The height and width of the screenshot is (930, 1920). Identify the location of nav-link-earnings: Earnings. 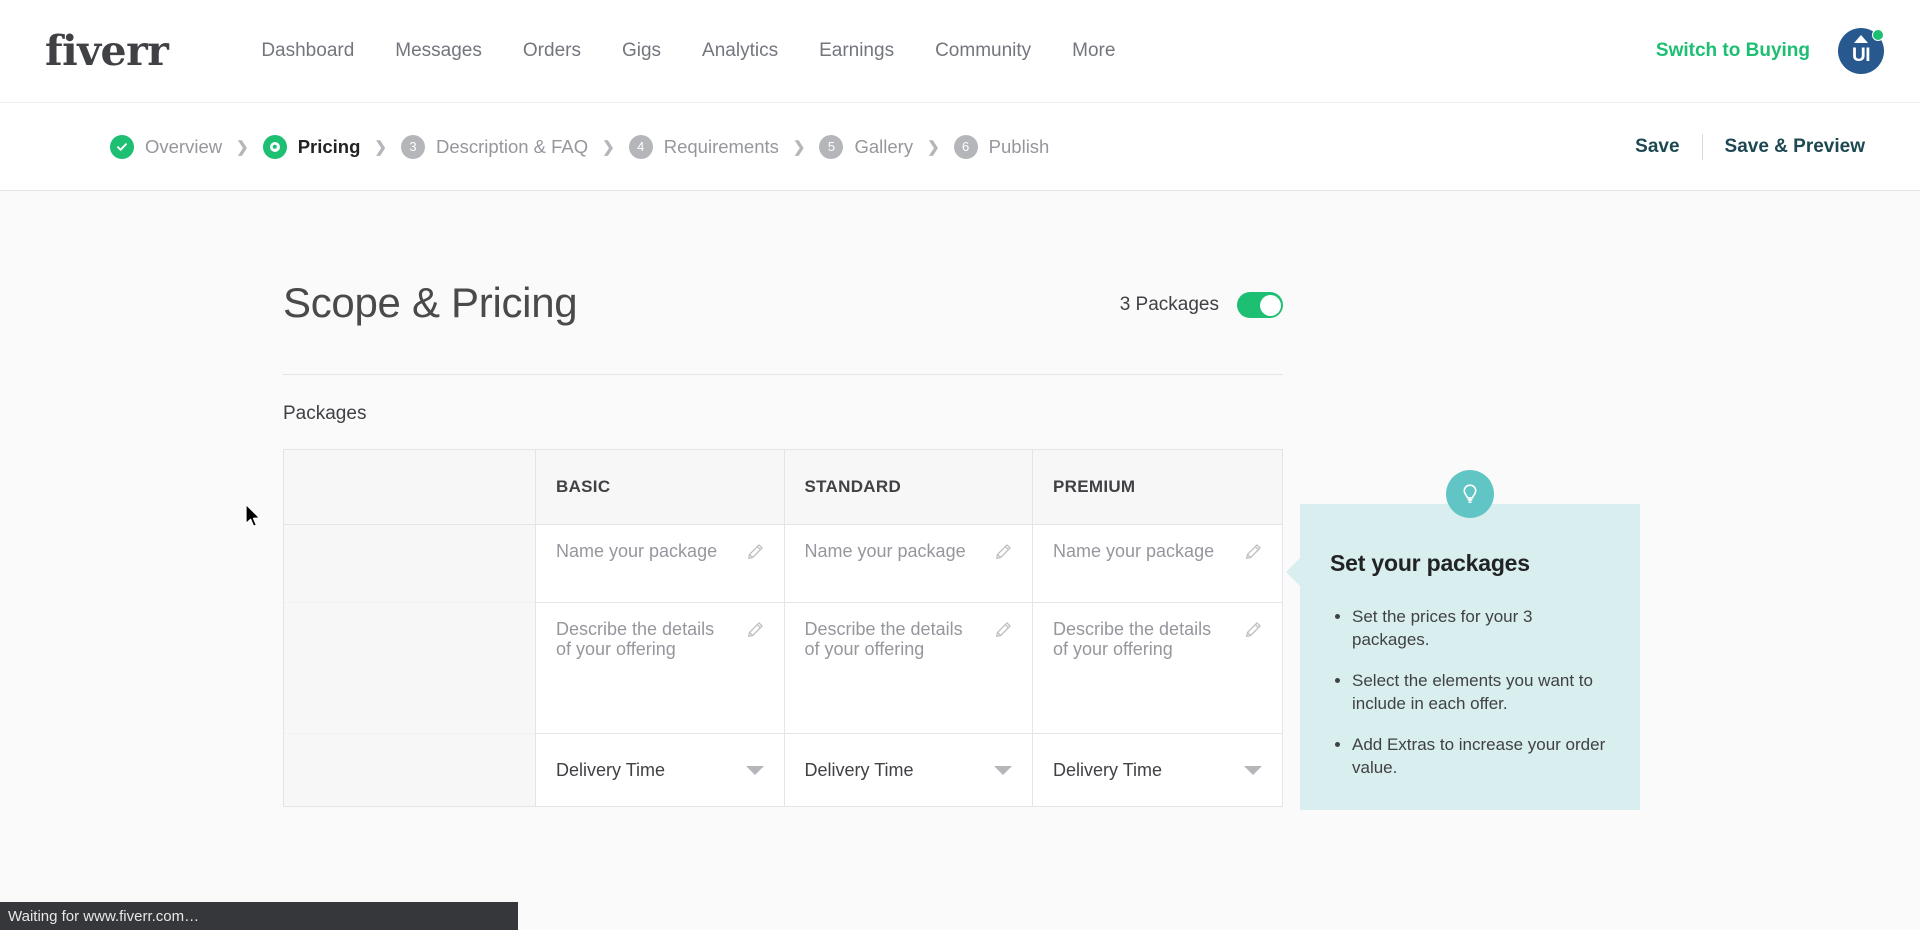
(856, 51).